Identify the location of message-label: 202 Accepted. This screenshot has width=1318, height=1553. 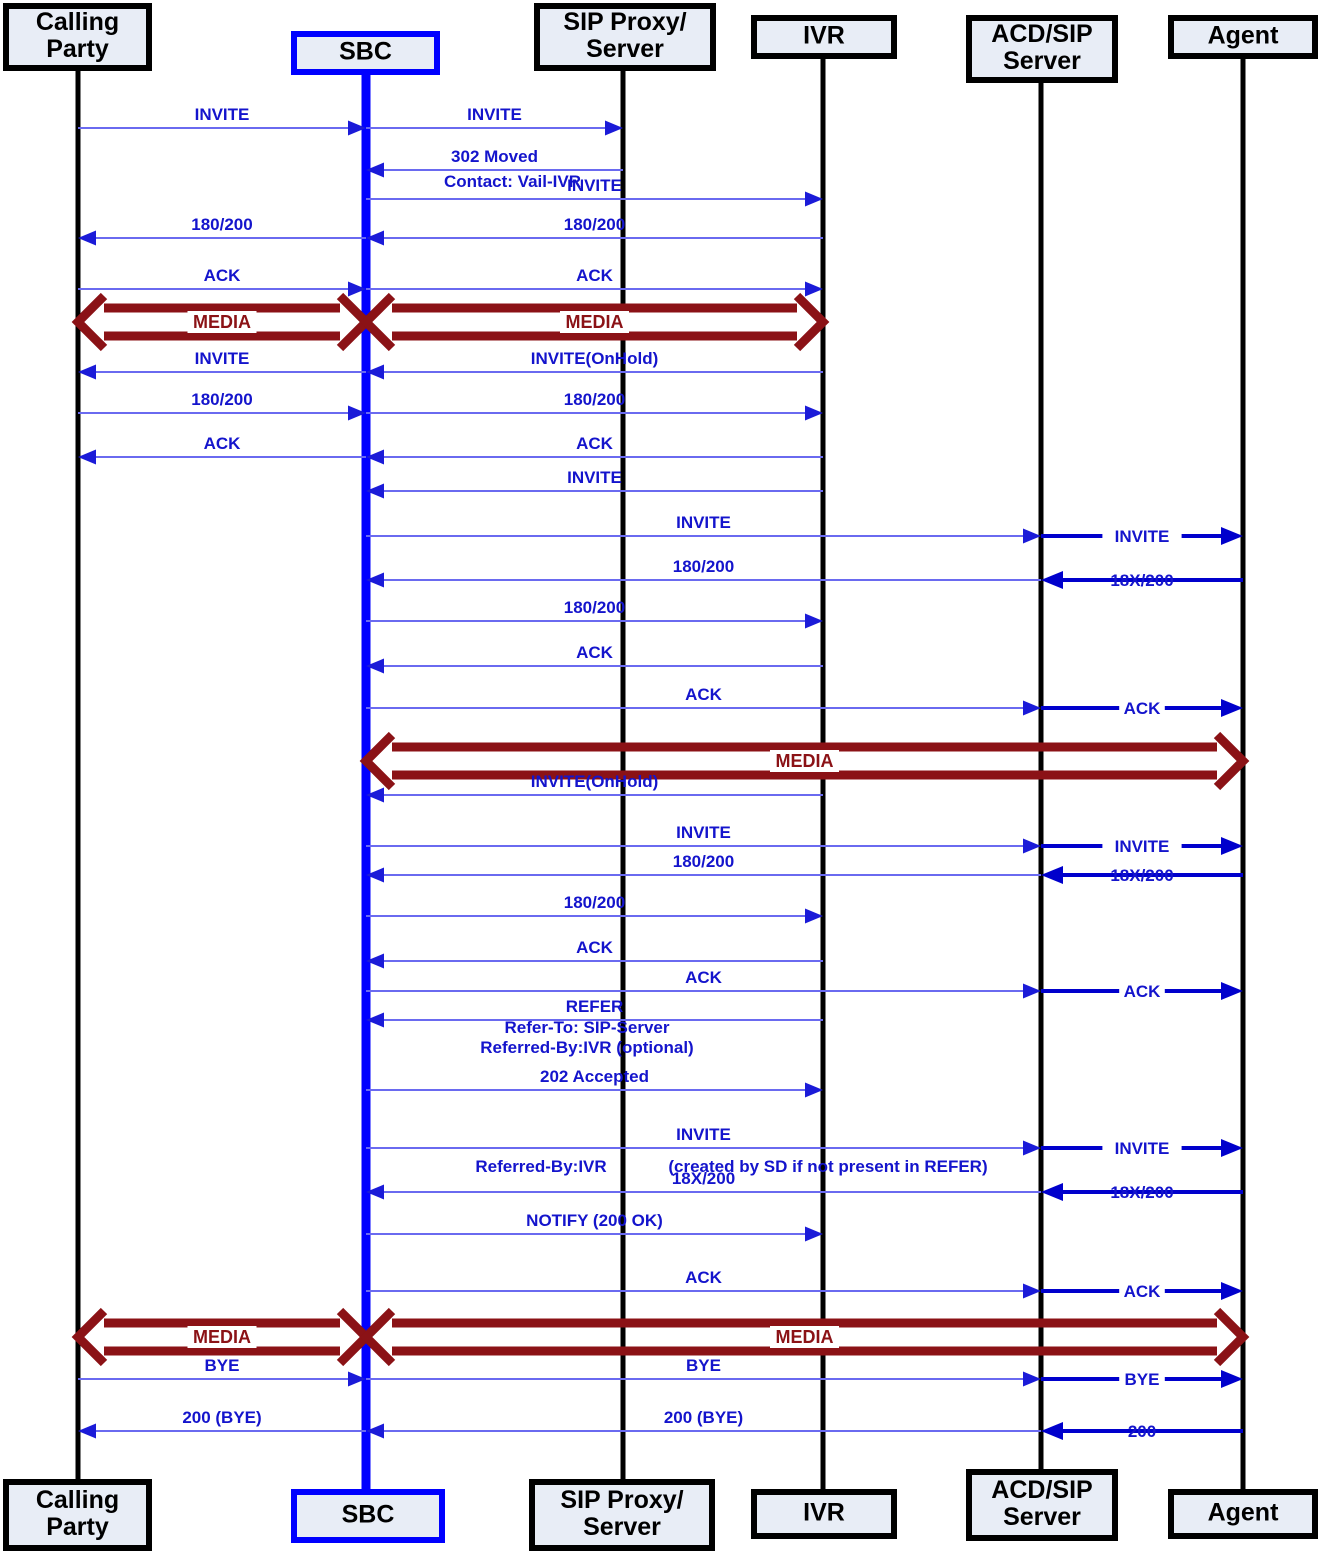
(594, 1076).